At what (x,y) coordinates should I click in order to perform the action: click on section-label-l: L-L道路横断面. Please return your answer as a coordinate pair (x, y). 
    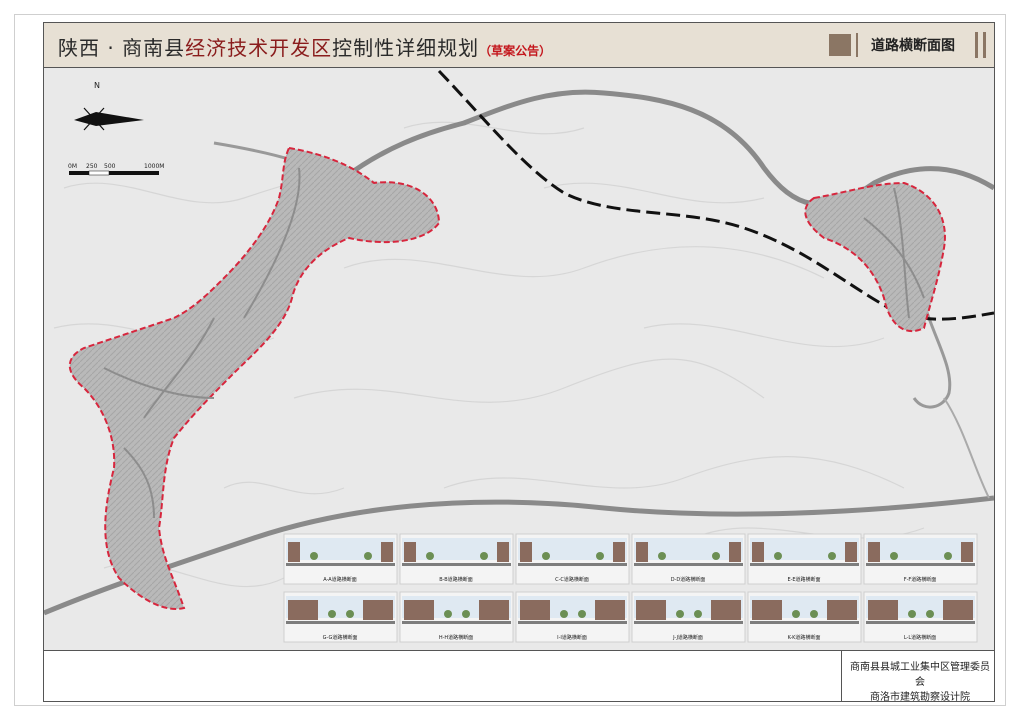
    Looking at the image, I should click on (920, 637).